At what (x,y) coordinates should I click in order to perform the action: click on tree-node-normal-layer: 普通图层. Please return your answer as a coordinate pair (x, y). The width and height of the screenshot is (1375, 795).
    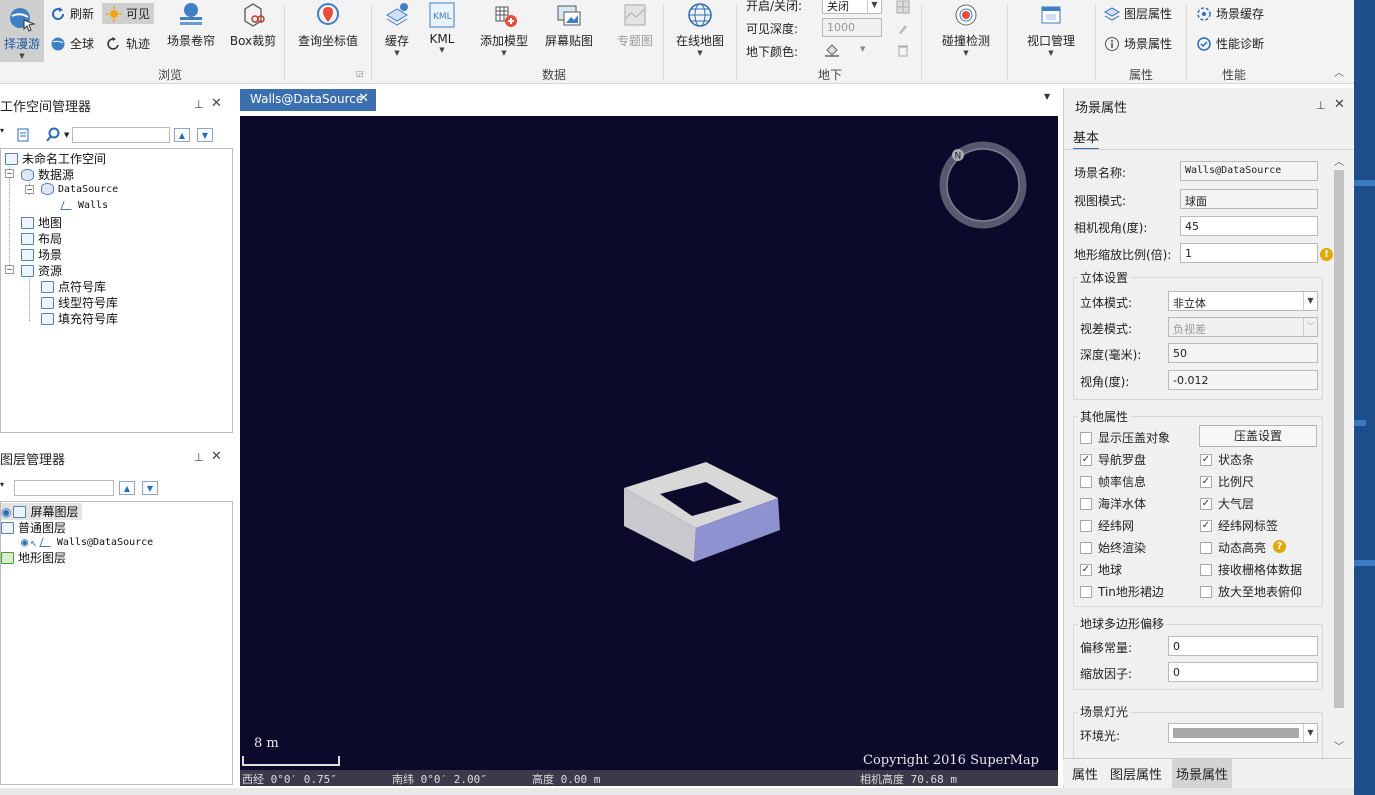
    Looking at the image, I should click on (33, 527).